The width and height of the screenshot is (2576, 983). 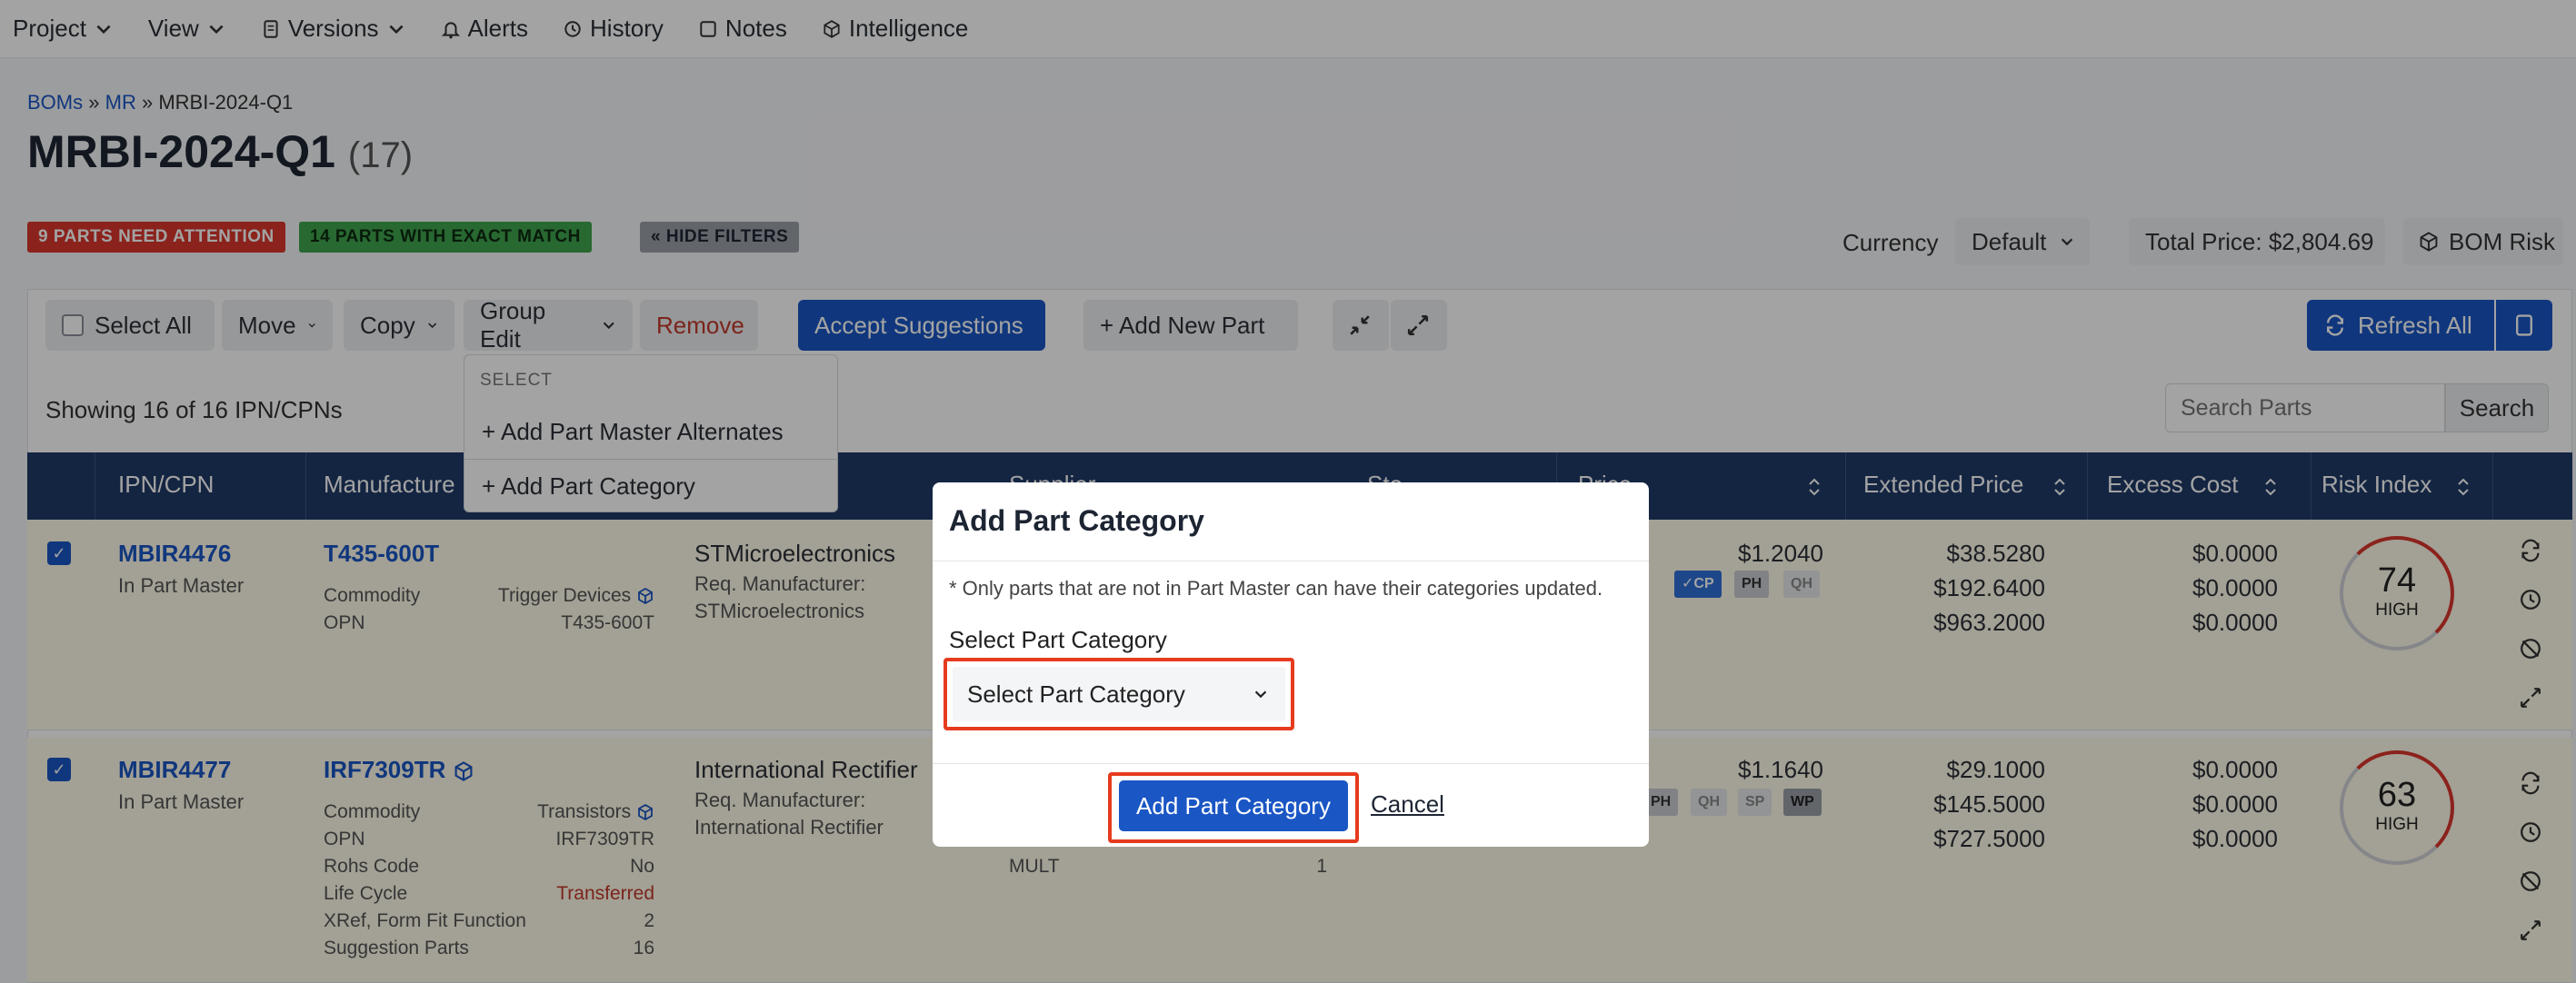 What do you see at coordinates (1407, 804) in the screenshot?
I see `cancel-button: Cancel` at bounding box center [1407, 804].